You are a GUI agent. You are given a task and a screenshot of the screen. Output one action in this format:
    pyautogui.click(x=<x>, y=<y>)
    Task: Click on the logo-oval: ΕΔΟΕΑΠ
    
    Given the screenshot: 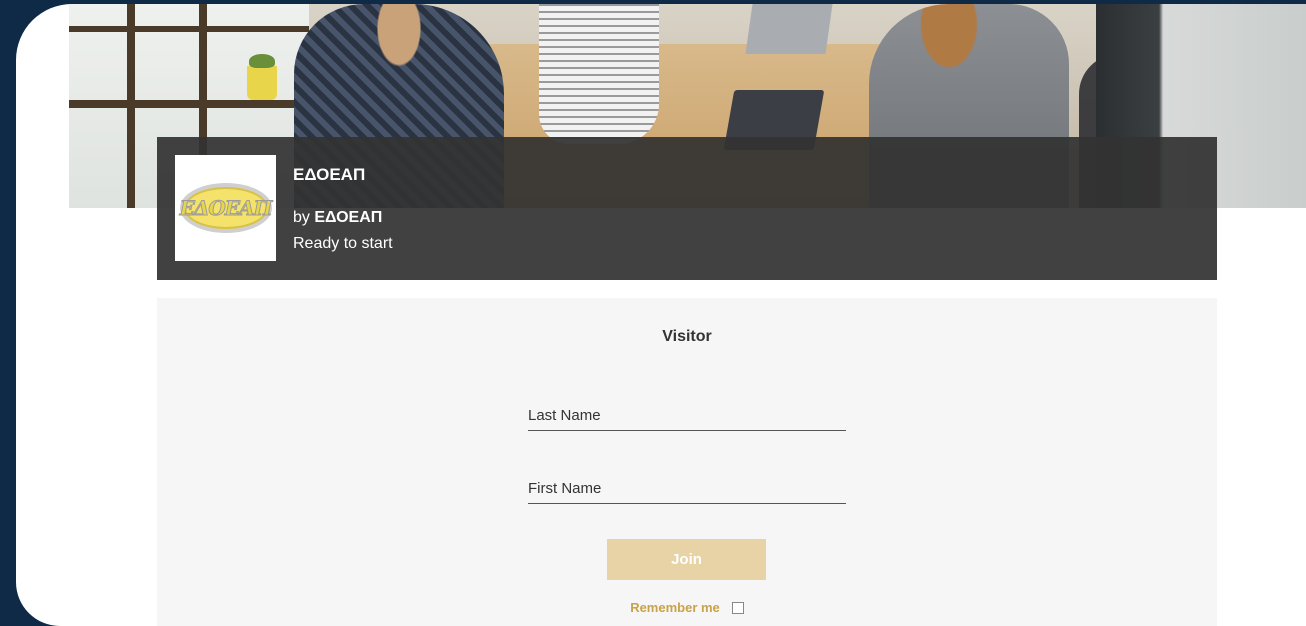 What is the action you would take?
    pyautogui.click(x=226, y=208)
    